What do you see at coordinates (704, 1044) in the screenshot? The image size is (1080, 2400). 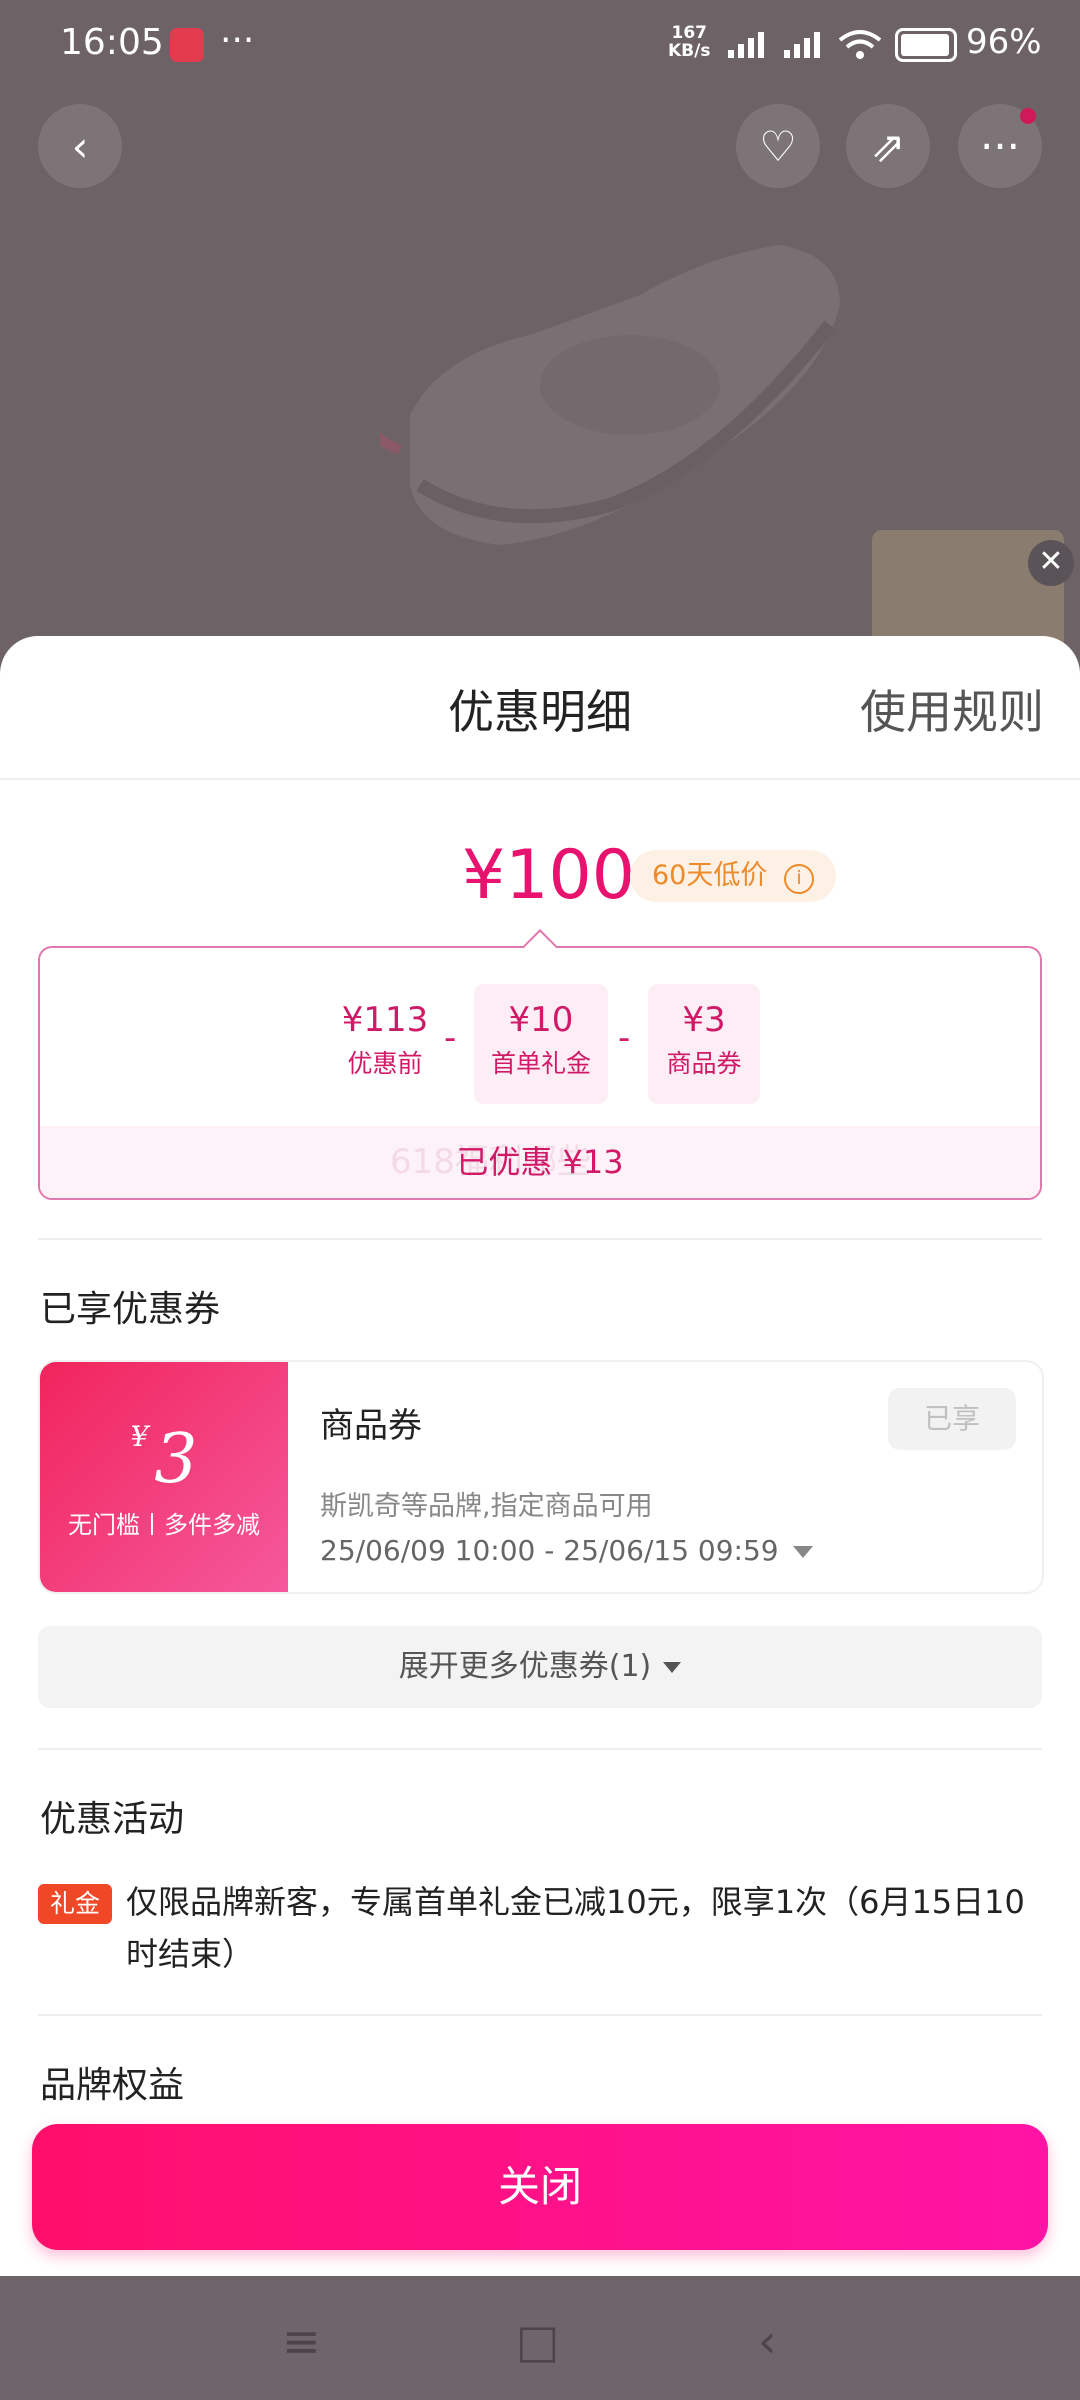 I see `breakdown-product-coupon: ¥3 商品券` at bounding box center [704, 1044].